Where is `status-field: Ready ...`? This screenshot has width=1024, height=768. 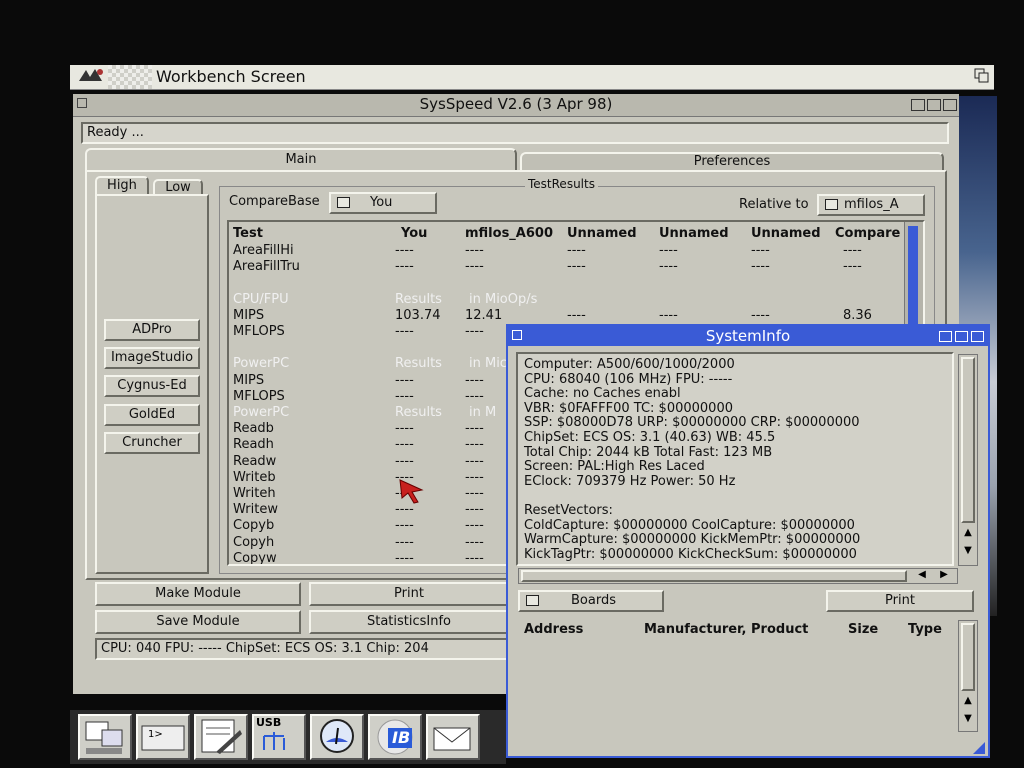
status-field: Ready ... is located at coordinates (515, 133).